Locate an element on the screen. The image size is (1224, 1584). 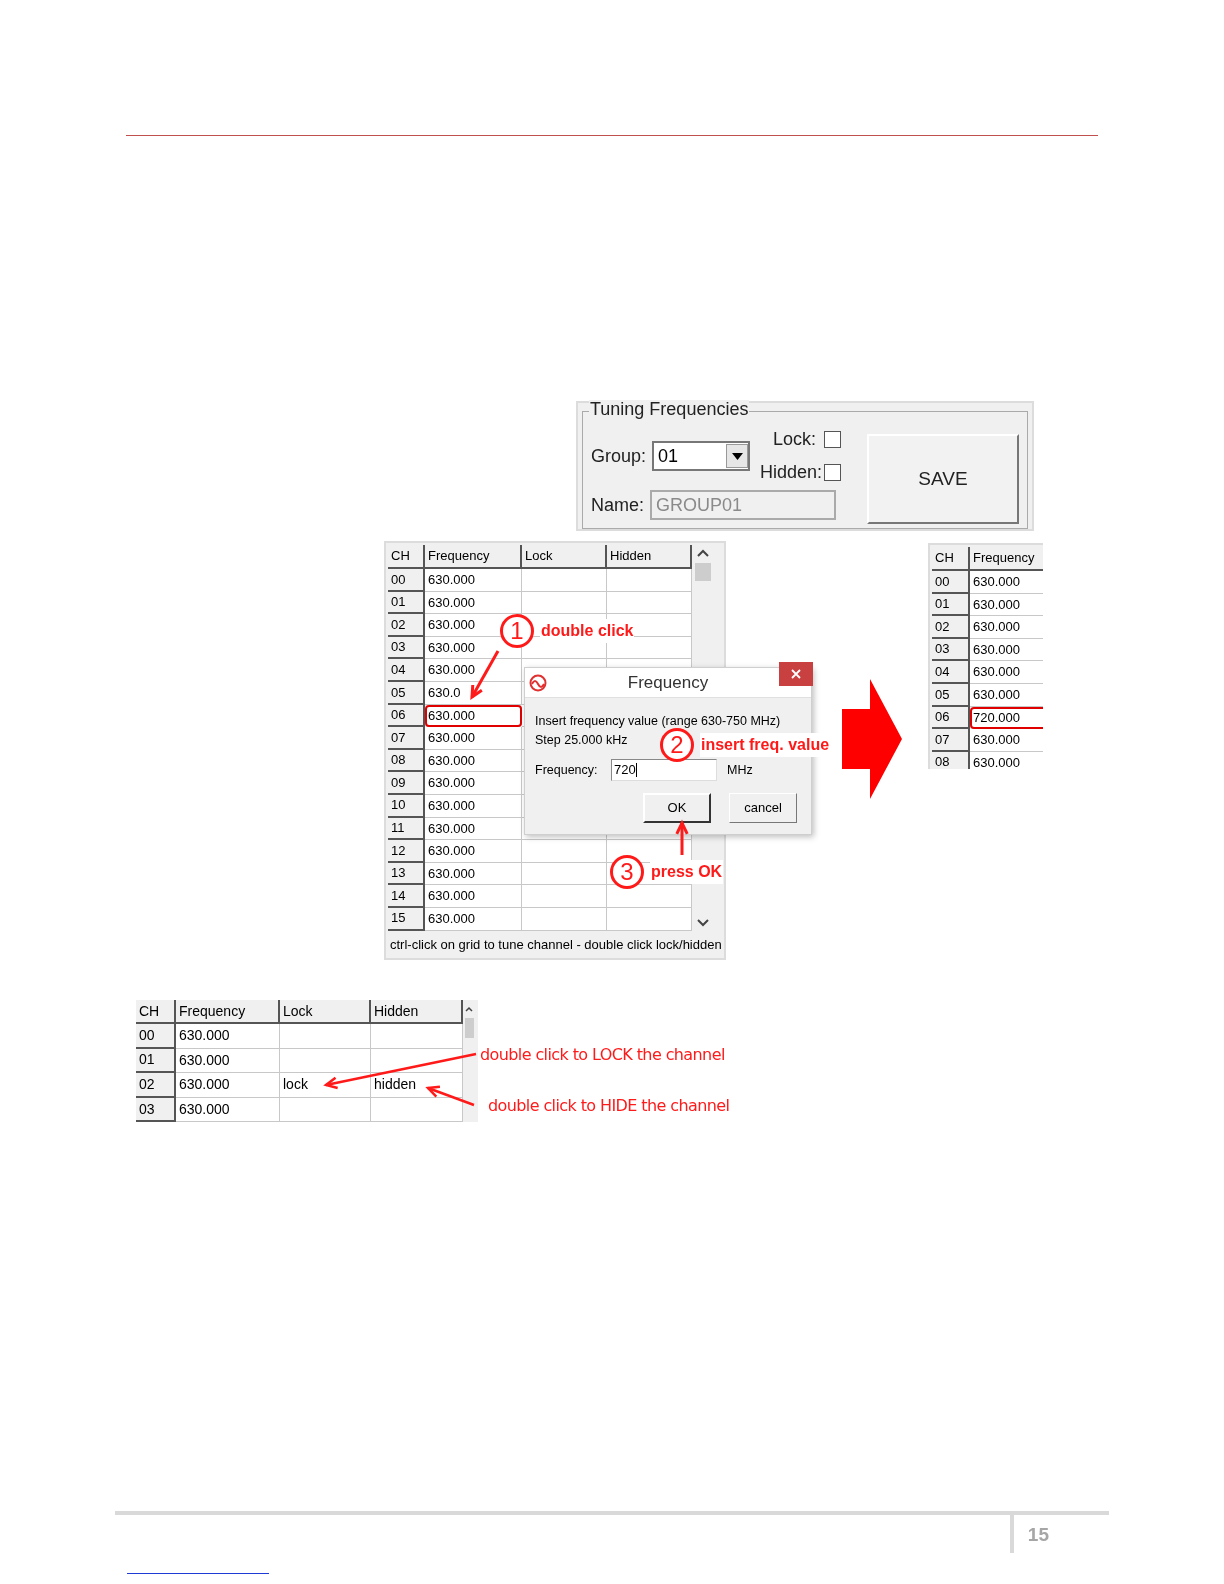
dialog-message: Insert frequency value (range 630-750 MHz) is located at coordinates (658, 721).